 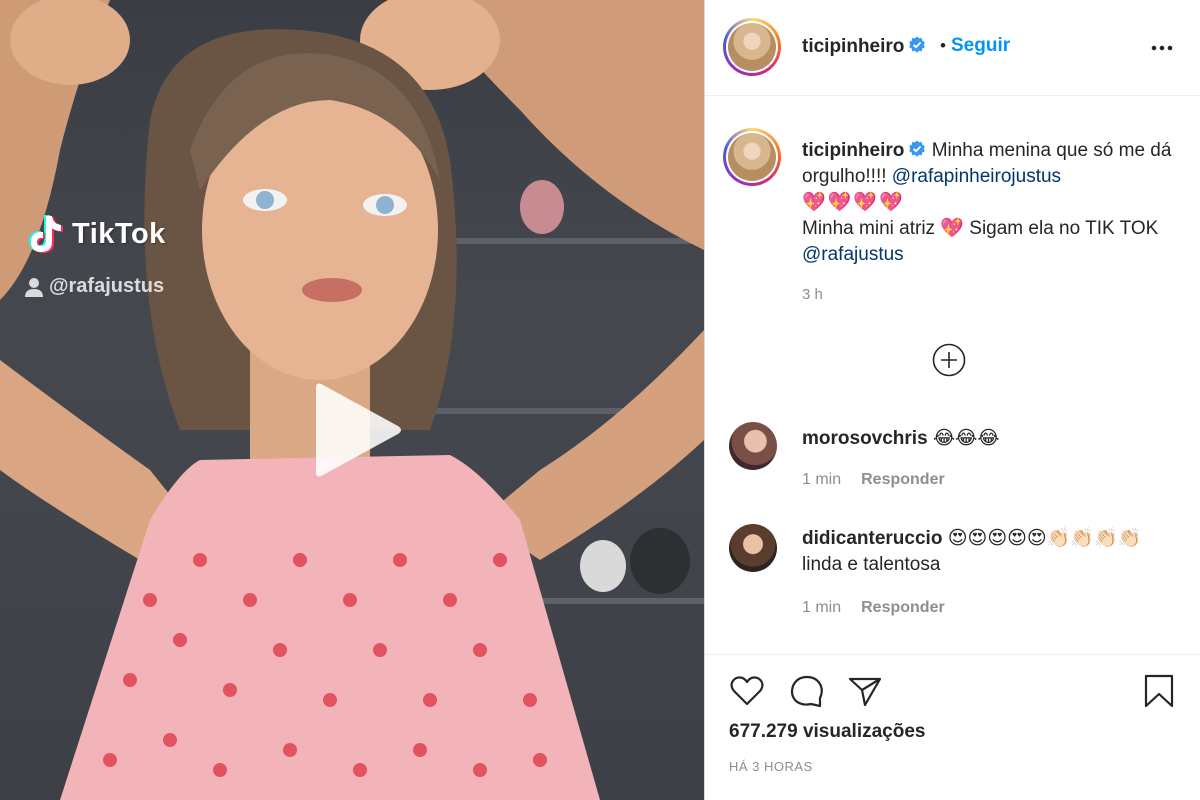 I want to click on caption-emojis: 💖💖💖💖, so click(x=853, y=202).